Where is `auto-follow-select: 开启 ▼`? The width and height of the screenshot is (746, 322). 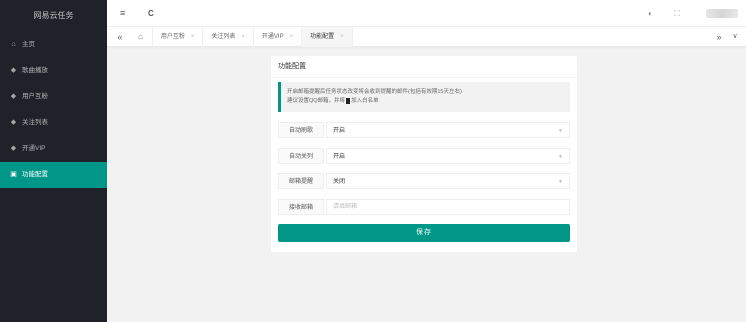
auto-follow-select: 开启 ▼ is located at coordinates (448, 156).